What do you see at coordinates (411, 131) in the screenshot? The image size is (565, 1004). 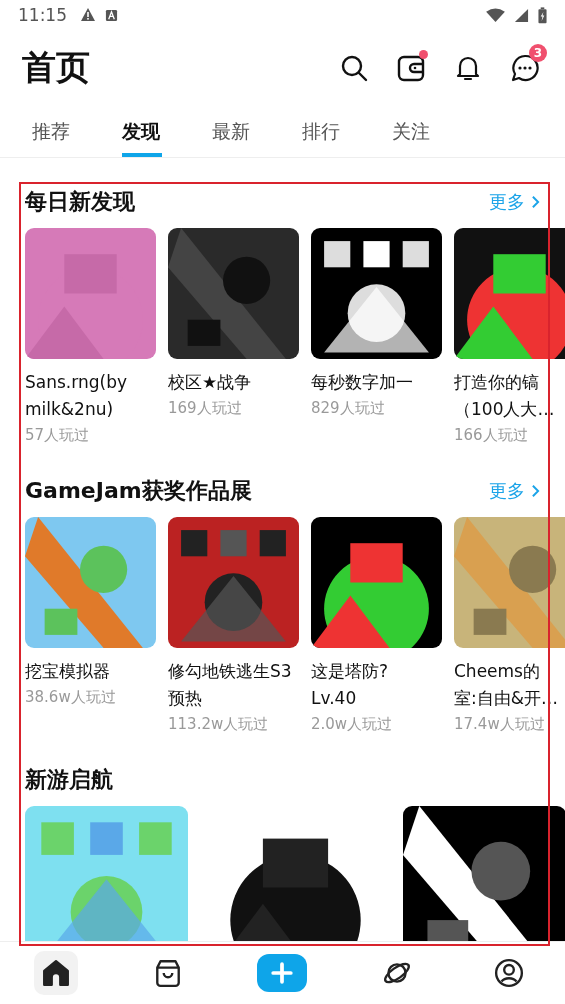 I see `tab: 关注` at bounding box center [411, 131].